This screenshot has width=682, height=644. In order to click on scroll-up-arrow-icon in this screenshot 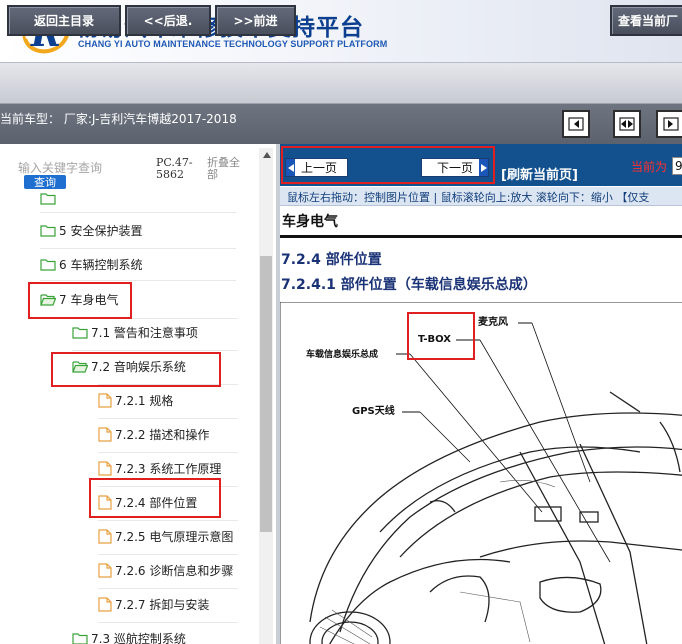, I will do `click(267, 155)`.